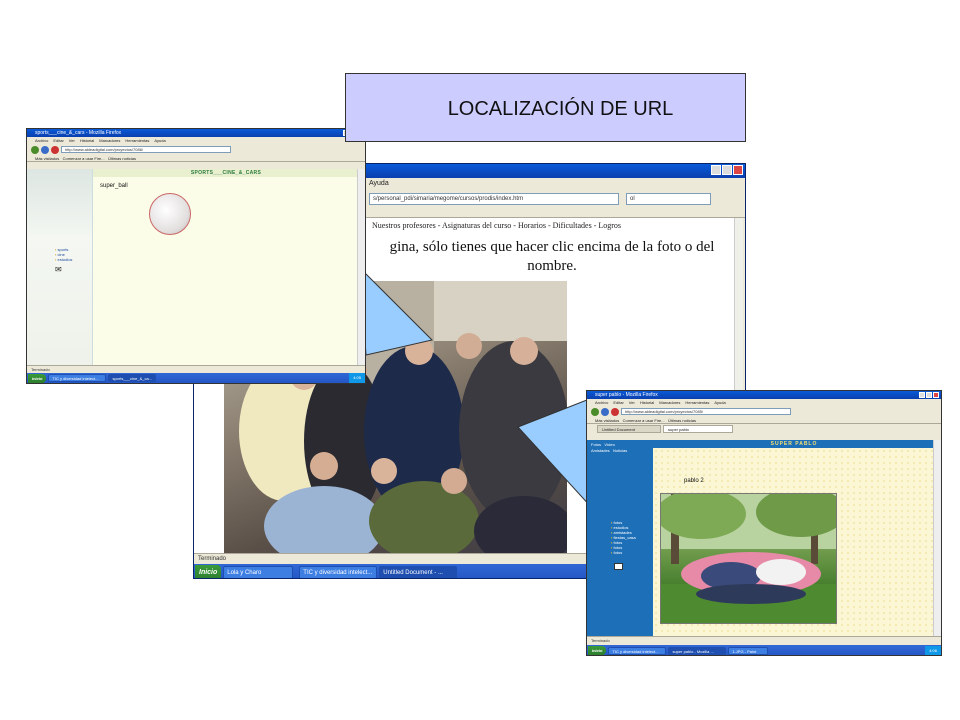 The width and height of the screenshot is (960, 720). I want to click on window-icon, so click(618, 566).